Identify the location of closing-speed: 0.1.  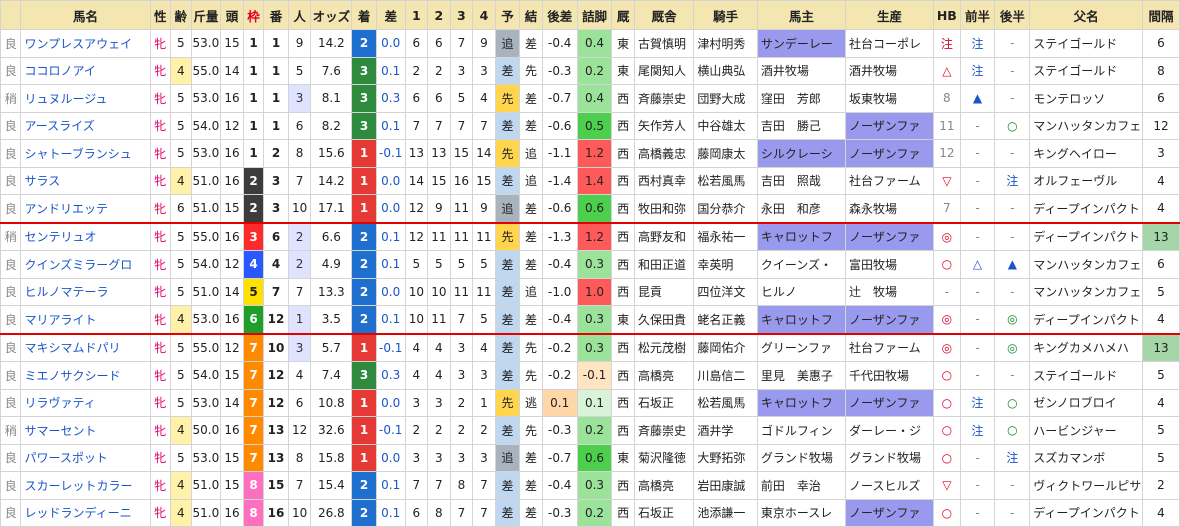
(594, 402).